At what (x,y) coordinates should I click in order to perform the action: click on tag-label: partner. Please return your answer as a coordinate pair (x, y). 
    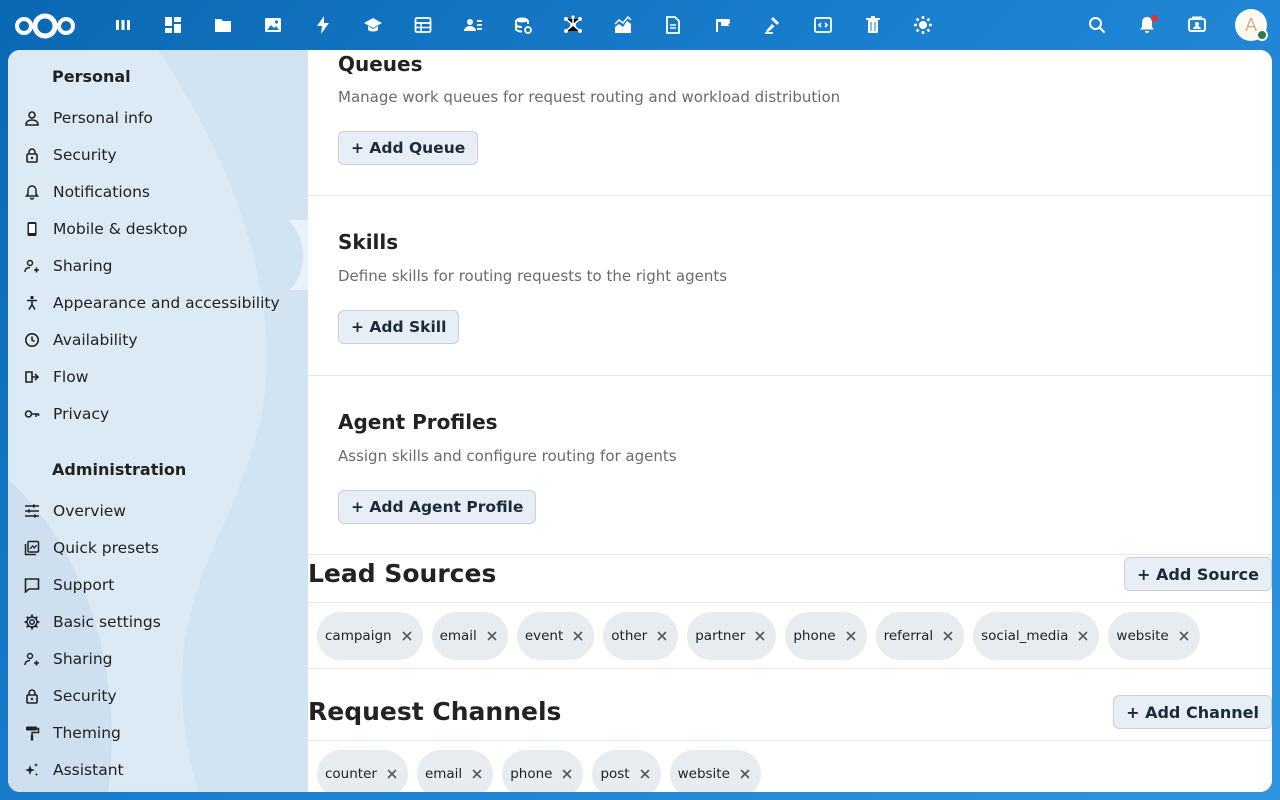
    Looking at the image, I should click on (720, 636).